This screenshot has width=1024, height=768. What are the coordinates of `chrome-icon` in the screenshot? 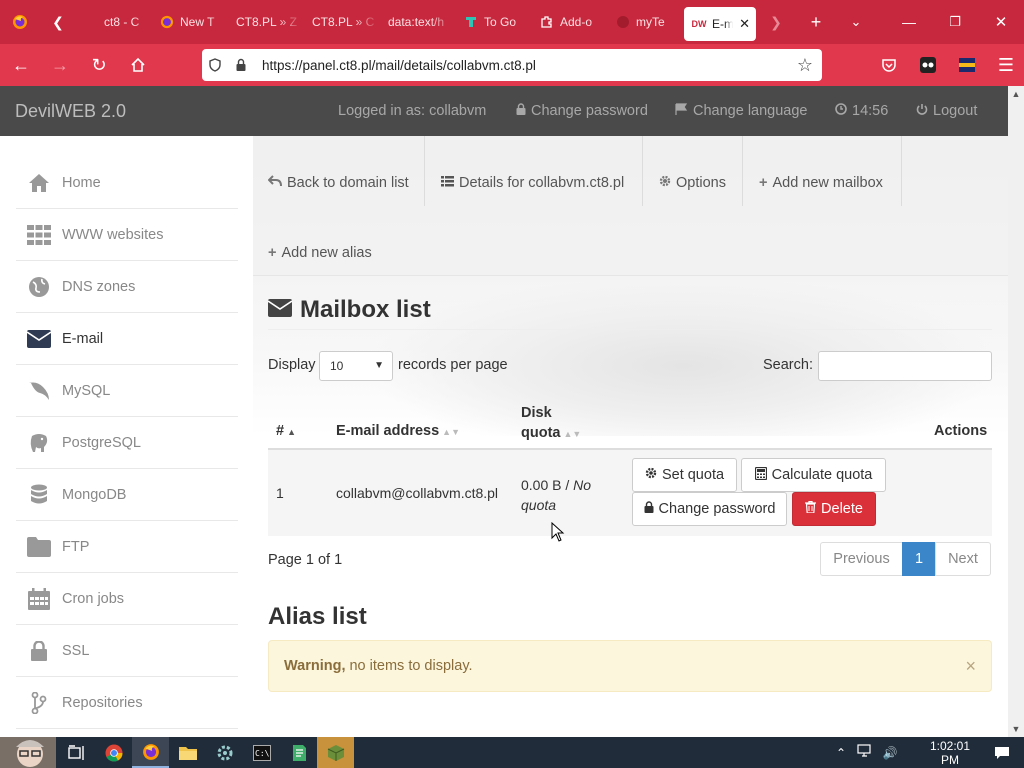 It's located at (113, 752).